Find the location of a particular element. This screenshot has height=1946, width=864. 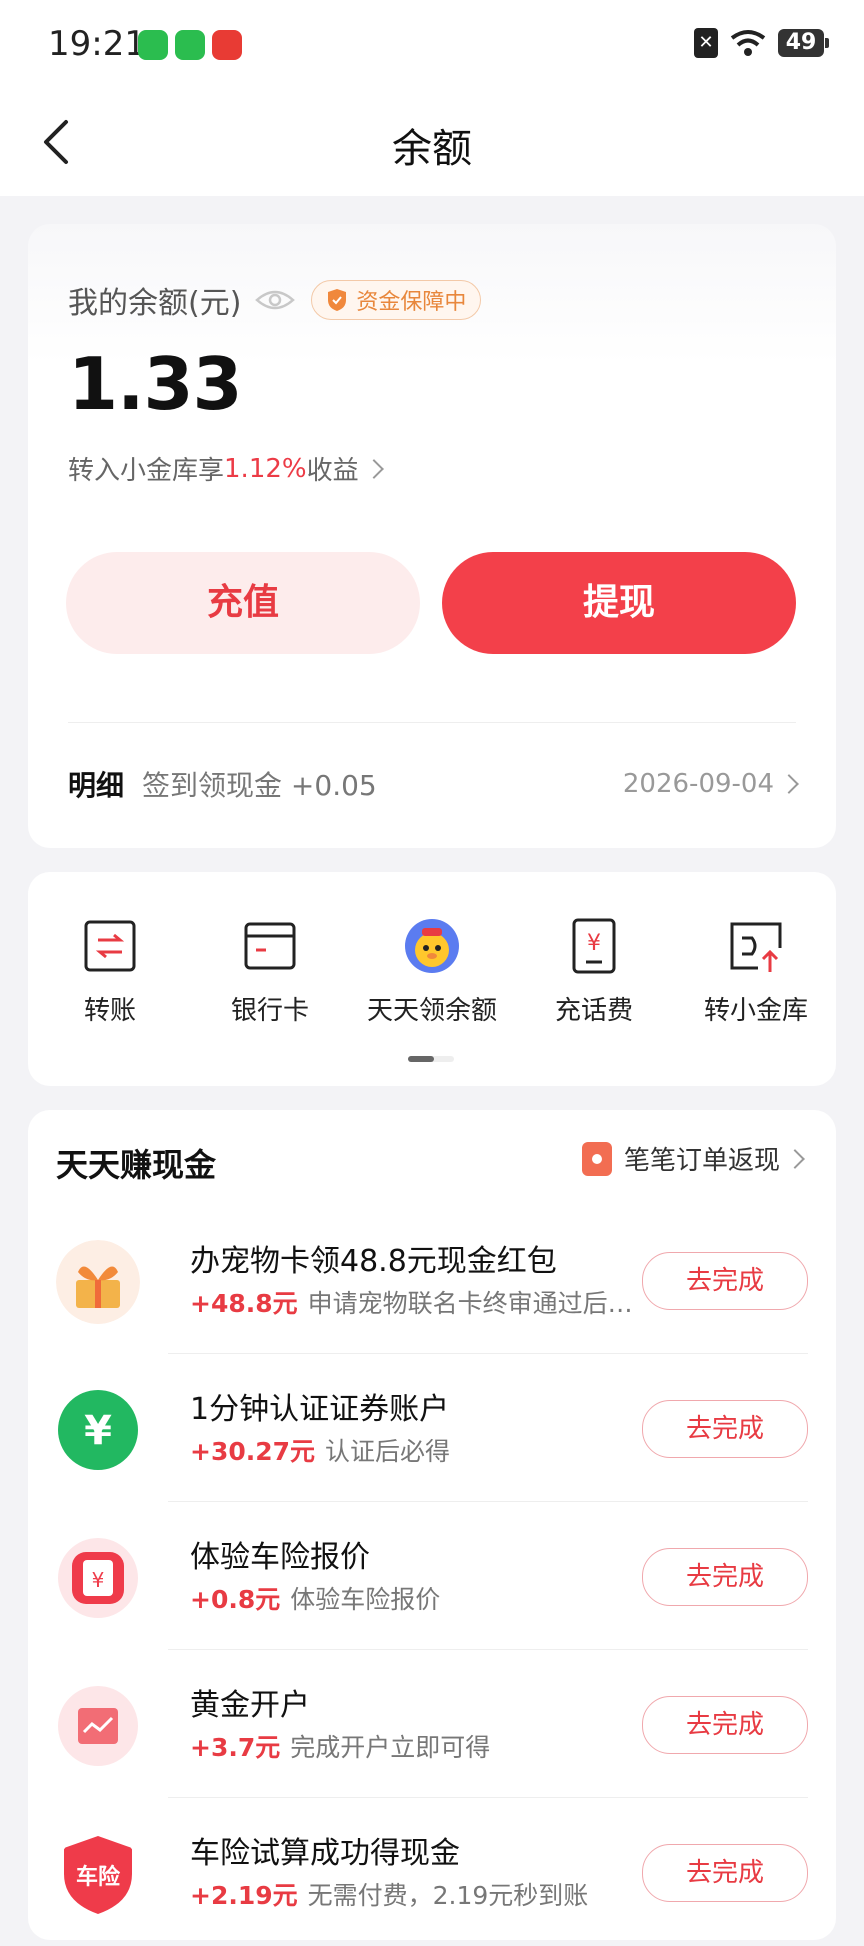

task-reward: +2.19元 is located at coordinates (244, 1895).